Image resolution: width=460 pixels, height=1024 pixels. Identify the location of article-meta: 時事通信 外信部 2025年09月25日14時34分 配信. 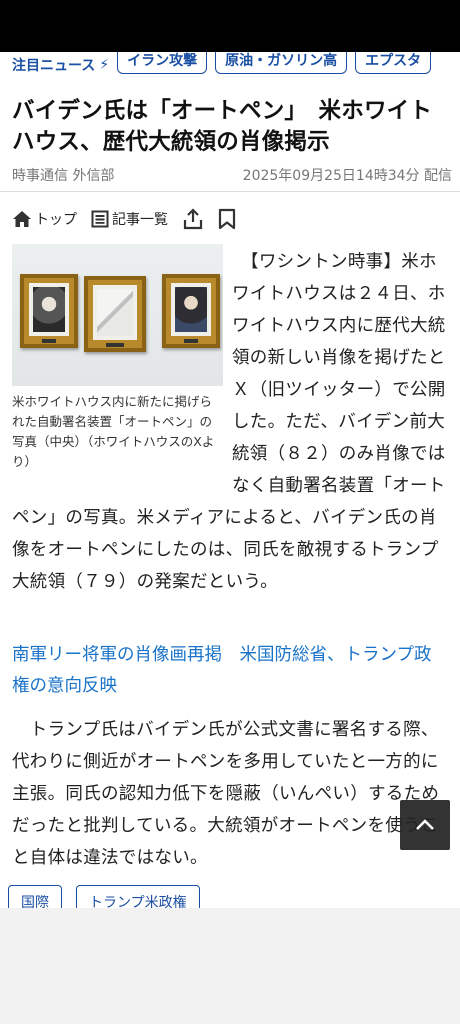
(232, 175).